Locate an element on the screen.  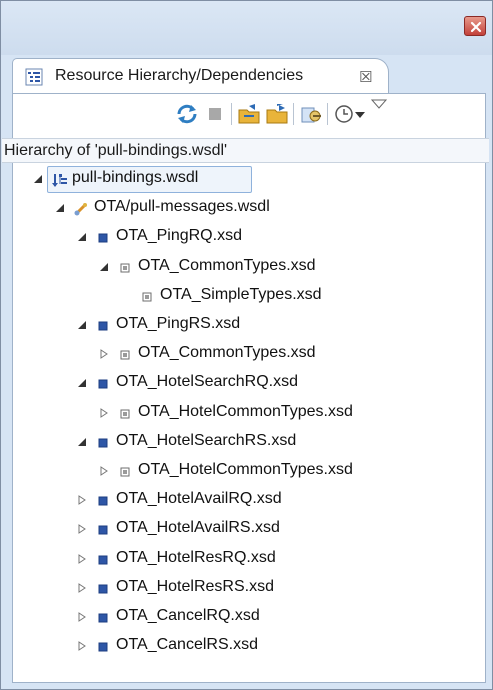
hierarchy-view-icon is located at coordinates (34, 77).